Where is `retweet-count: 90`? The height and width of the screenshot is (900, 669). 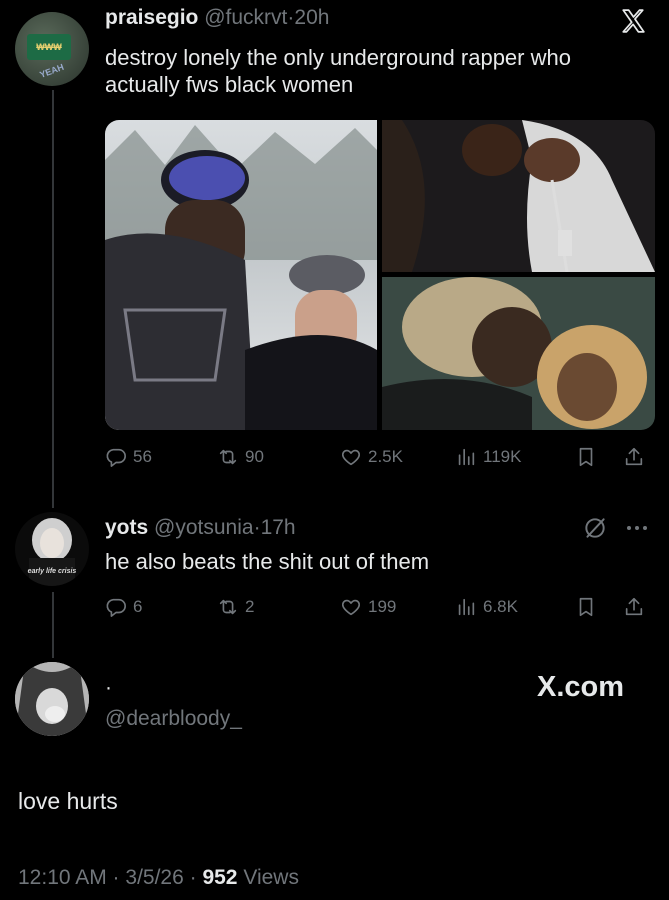 retweet-count: 90 is located at coordinates (254, 456).